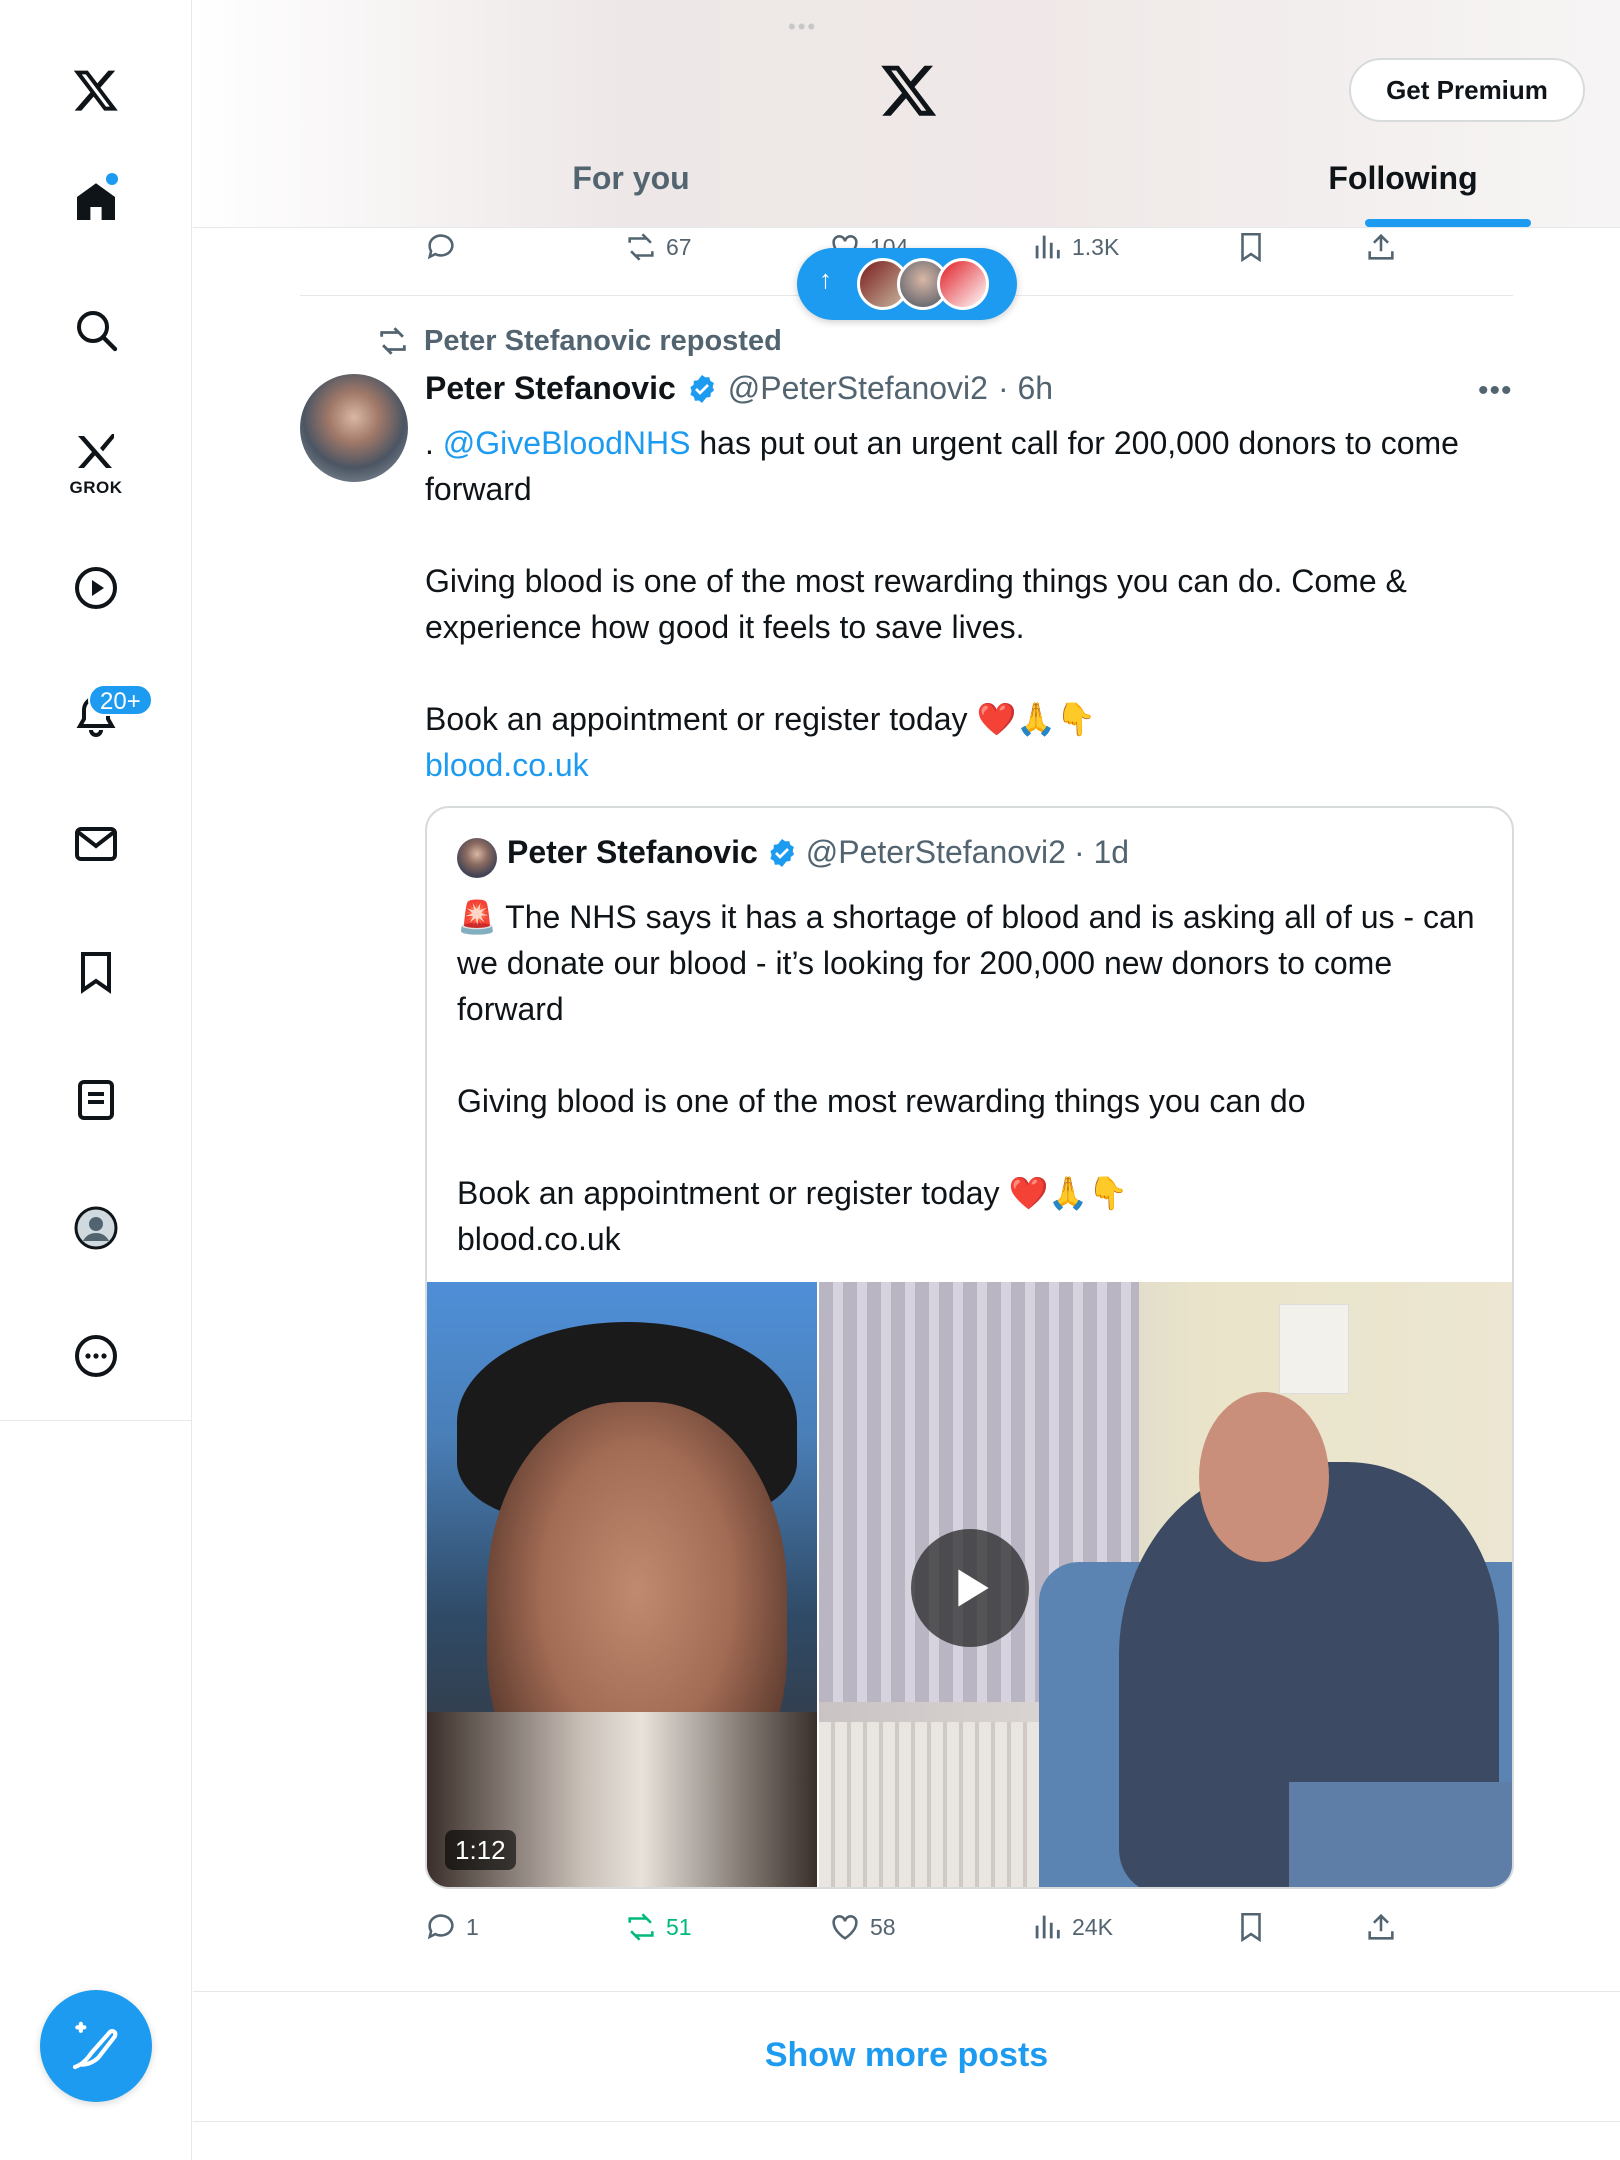  What do you see at coordinates (658, 1927) in the screenshot?
I see `retweet-button: 51` at bounding box center [658, 1927].